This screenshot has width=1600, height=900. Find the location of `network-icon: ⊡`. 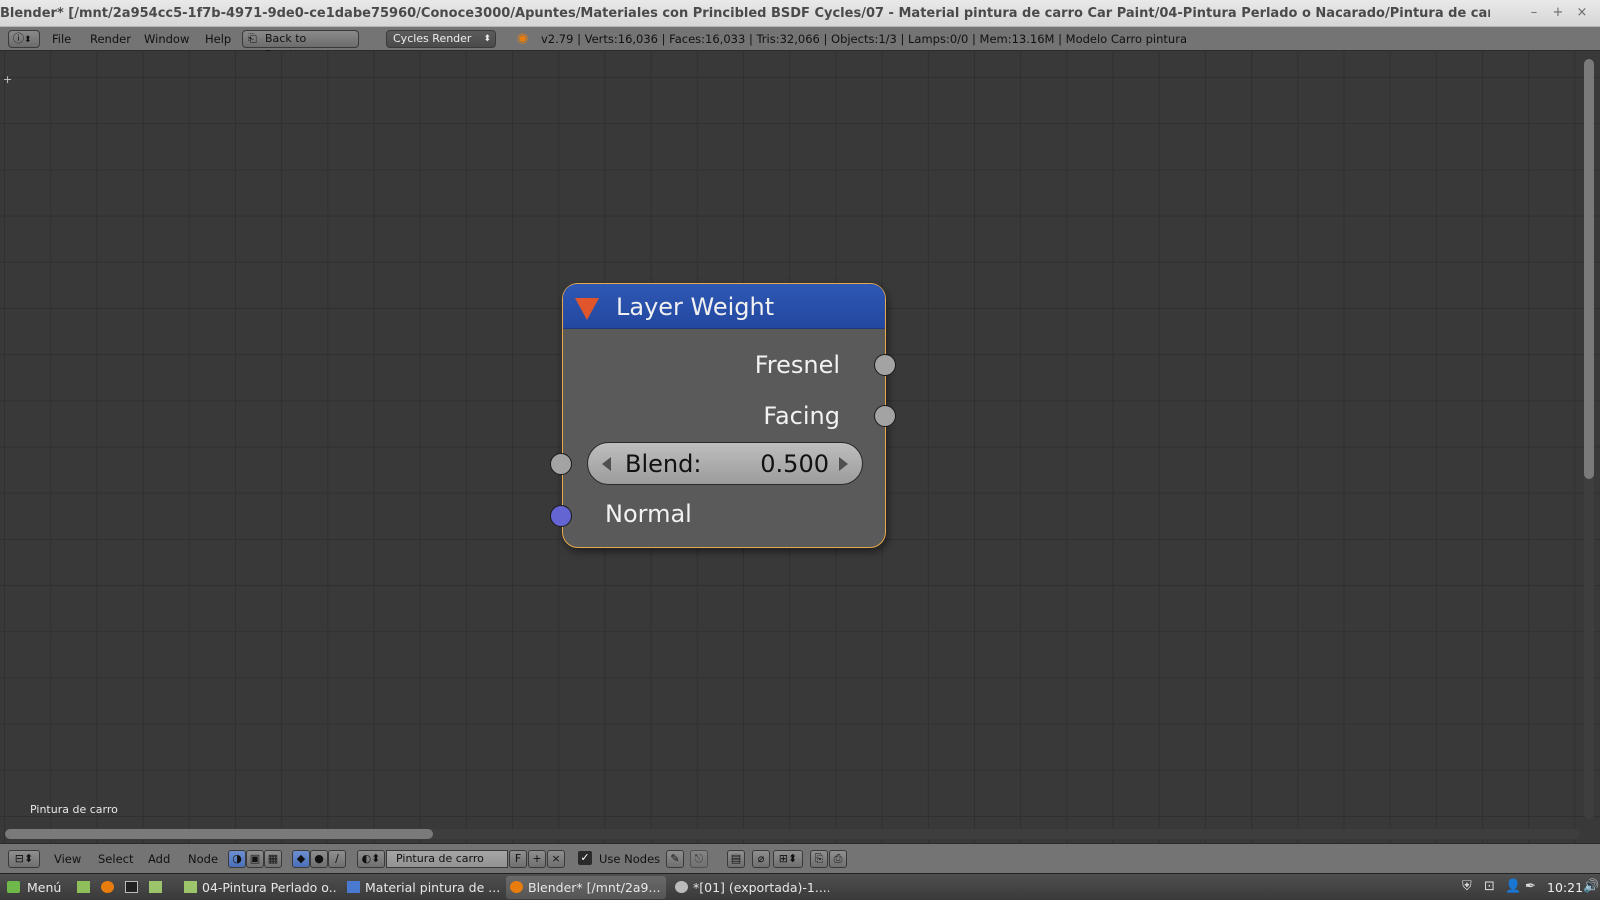

network-icon: ⊡ is located at coordinates (1489, 886).